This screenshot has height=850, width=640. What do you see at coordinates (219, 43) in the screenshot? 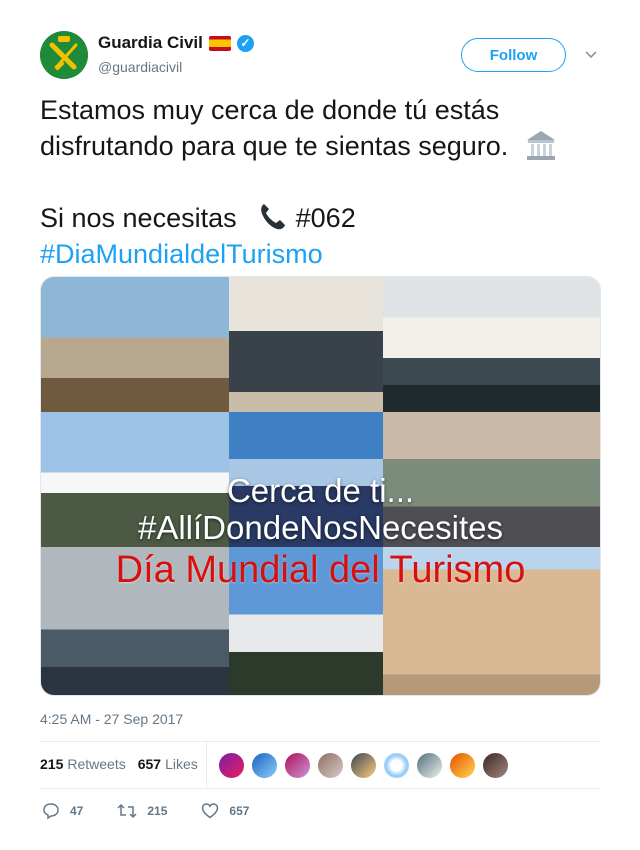
I see `spain-flag-icon` at bounding box center [219, 43].